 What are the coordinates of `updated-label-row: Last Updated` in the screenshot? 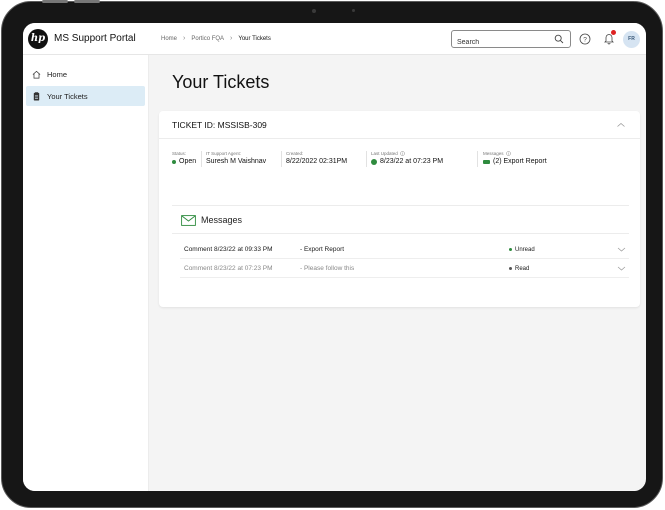 It's located at (407, 153).